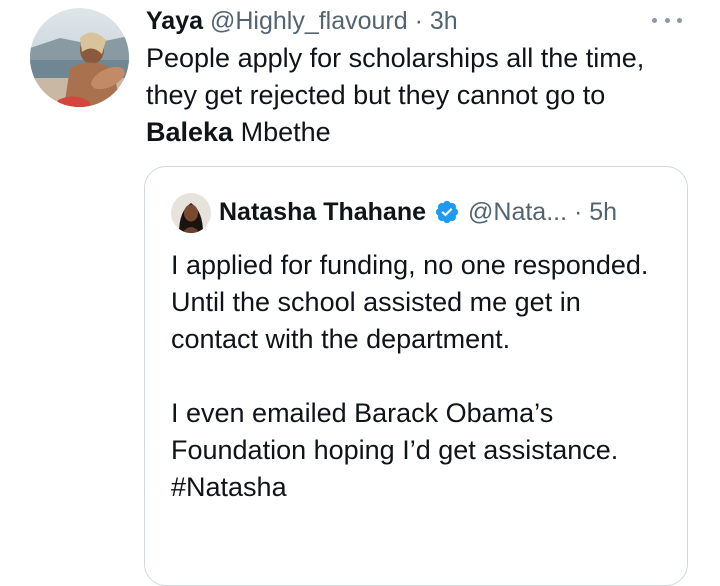  I want to click on author-name: Yaya, so click(174, 21).